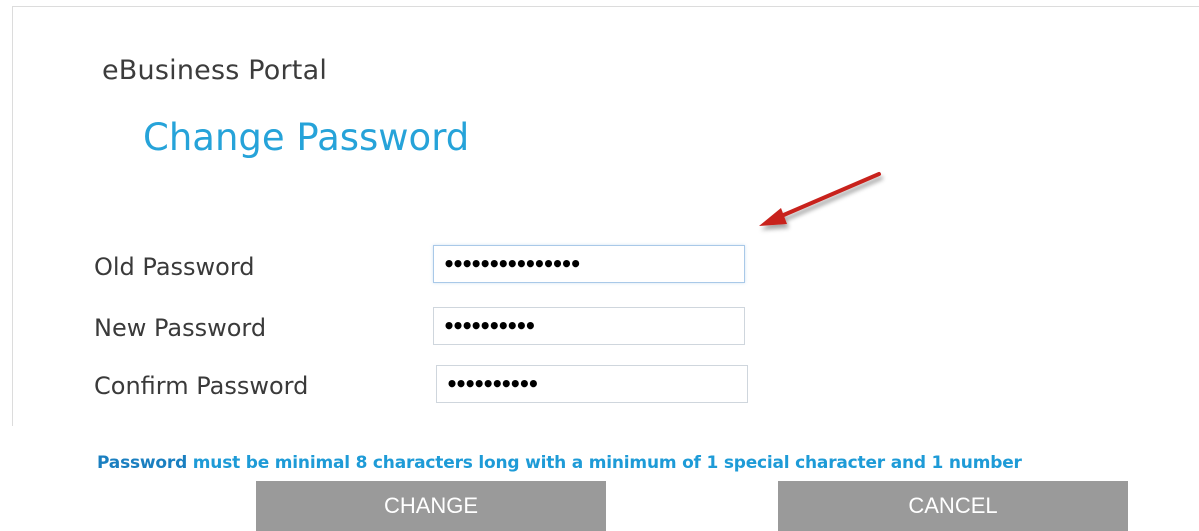 Image resolution: width=1199 pixels, height=531 pixels. What do you see at coordinates (201, 386) in the screenshot?
I see `confirm-password-label: Confirm Password` at bounding box center [201, 386].